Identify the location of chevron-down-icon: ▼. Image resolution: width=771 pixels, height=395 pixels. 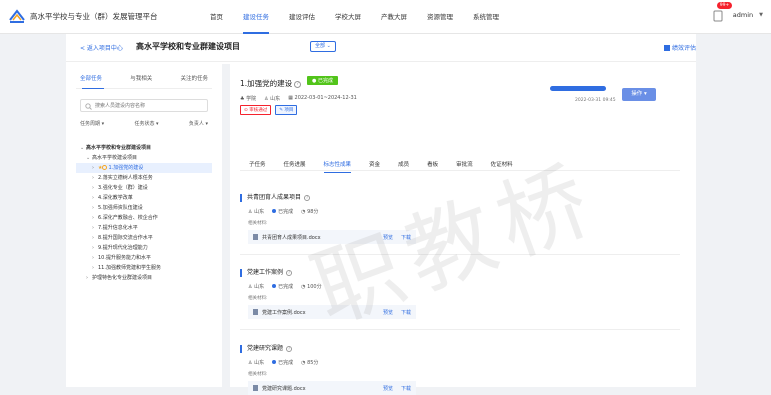
(761, 15).